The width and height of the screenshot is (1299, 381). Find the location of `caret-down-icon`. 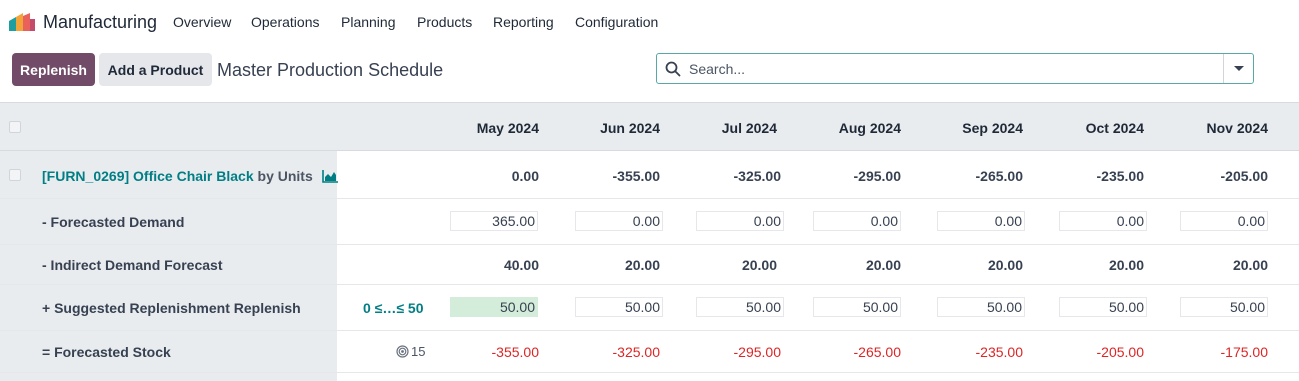

caret-down-icon is located at coordinates (1238, 68).